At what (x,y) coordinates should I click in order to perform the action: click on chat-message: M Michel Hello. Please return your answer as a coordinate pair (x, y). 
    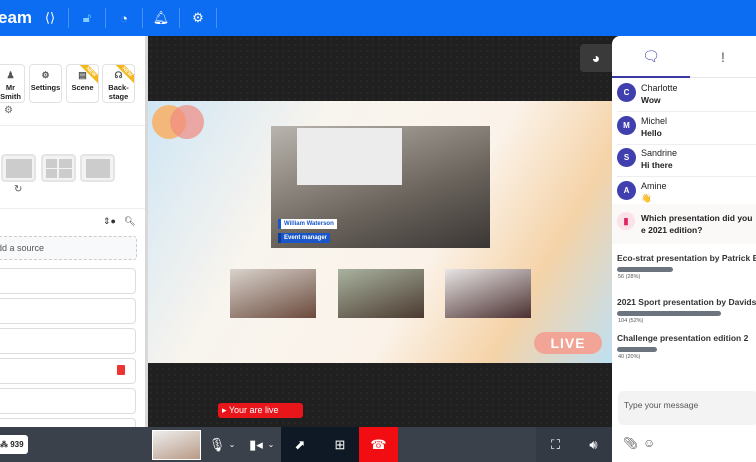
    Looking at the image, I should click on (686, 129).